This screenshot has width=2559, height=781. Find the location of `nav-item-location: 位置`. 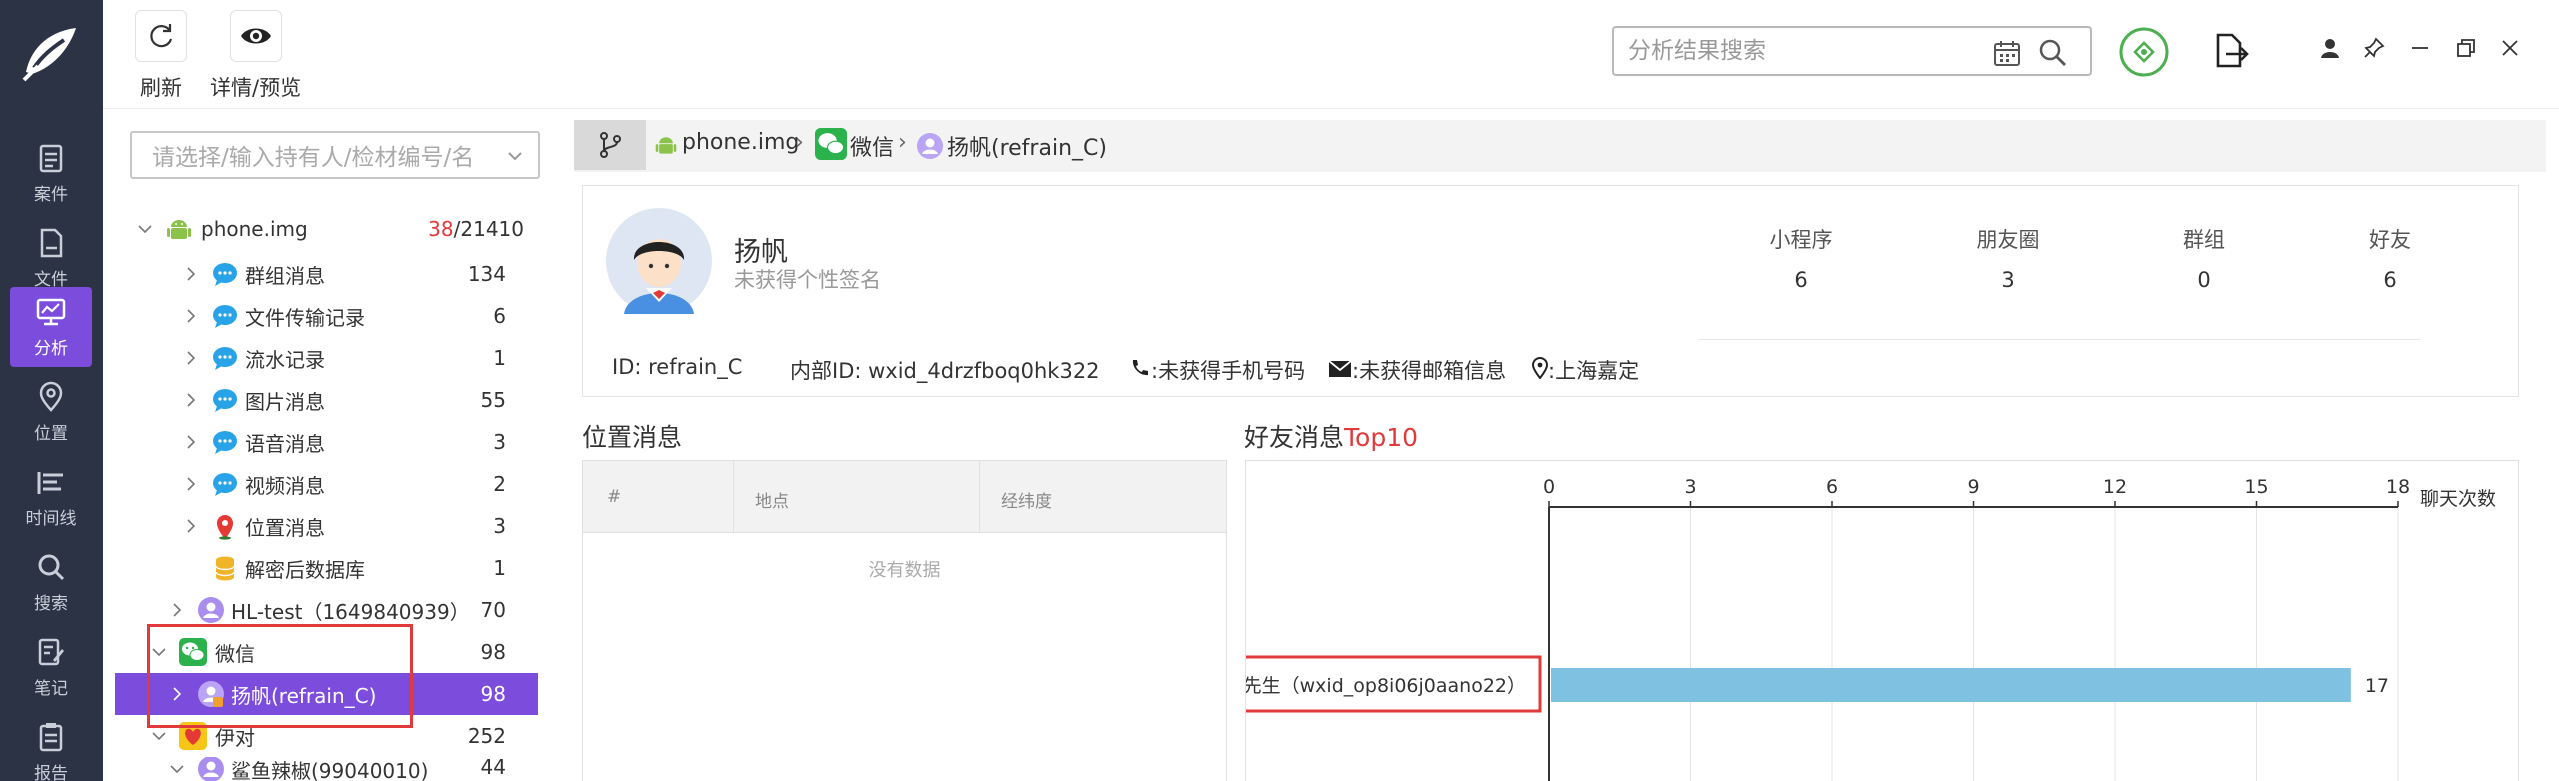

nav-item-location: 位置 is located at coordinates (51, 412).